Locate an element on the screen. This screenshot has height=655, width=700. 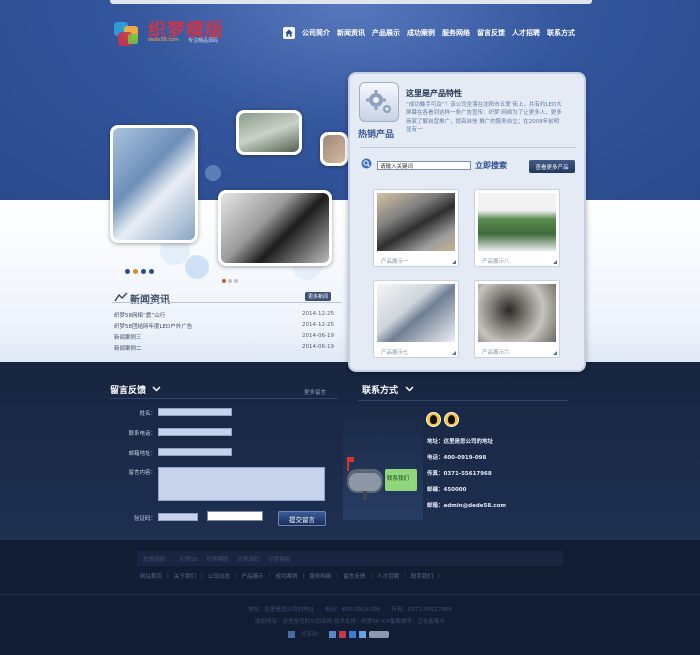
nav-item-feedback: 留言反馈 is located at coordinates (491, 33).